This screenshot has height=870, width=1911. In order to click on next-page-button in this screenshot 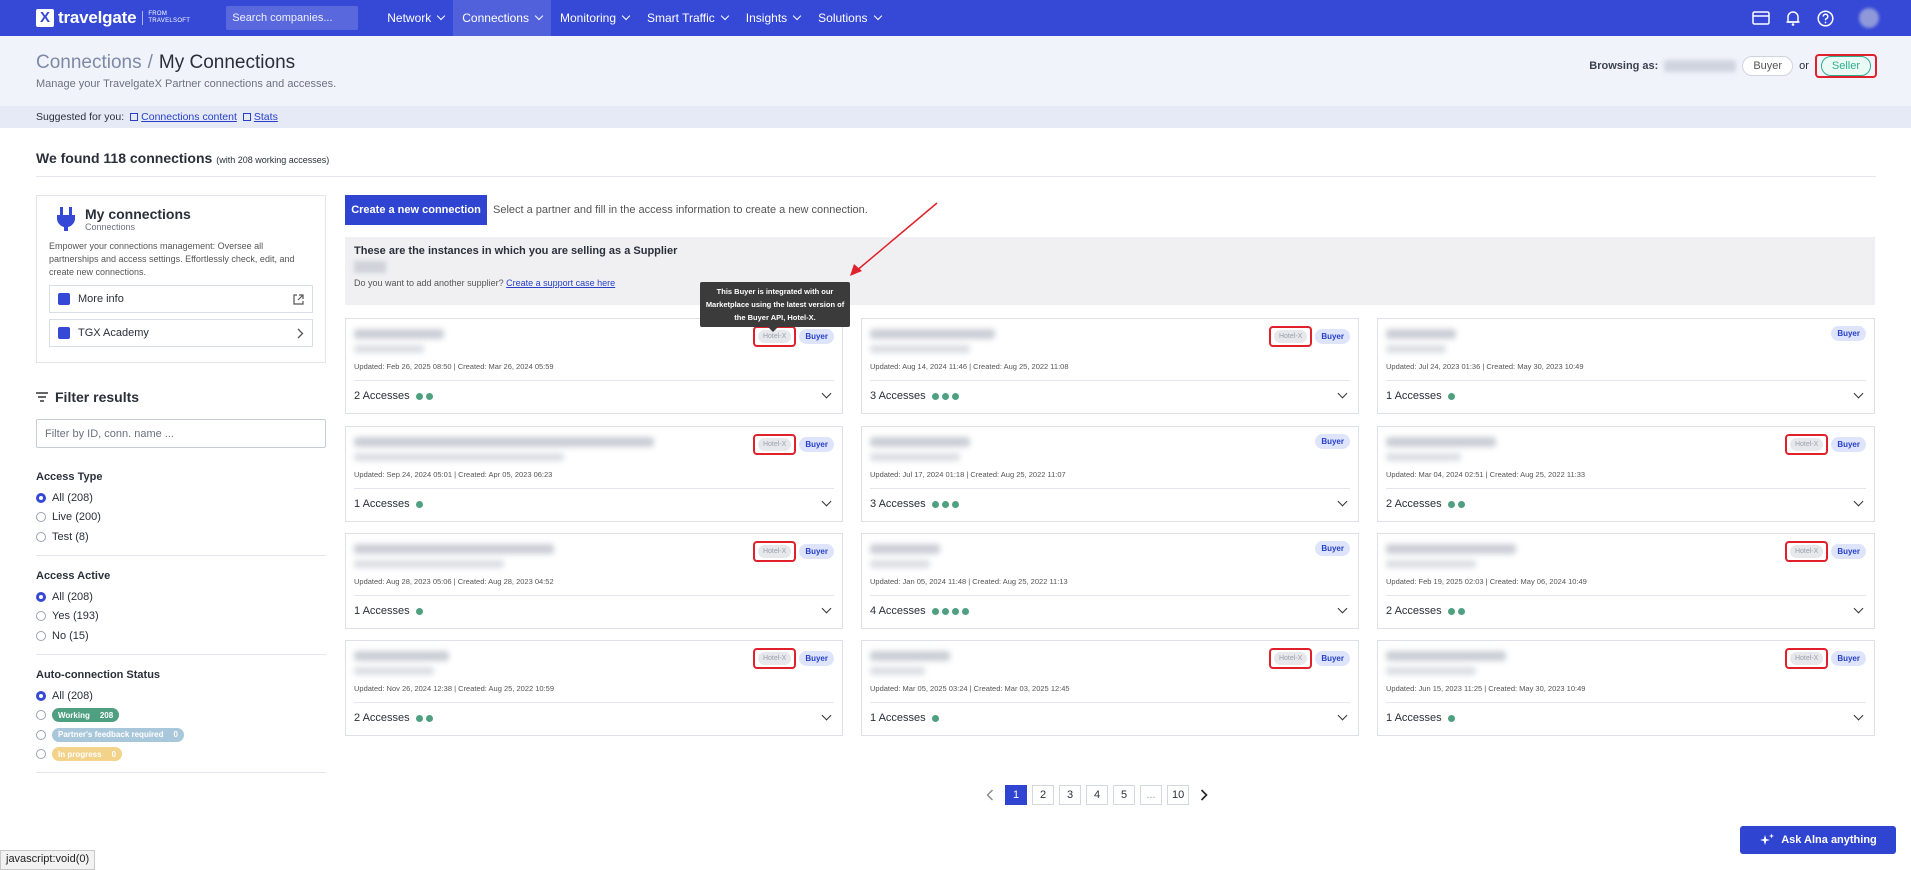, I will do `click(1204, 795)`.